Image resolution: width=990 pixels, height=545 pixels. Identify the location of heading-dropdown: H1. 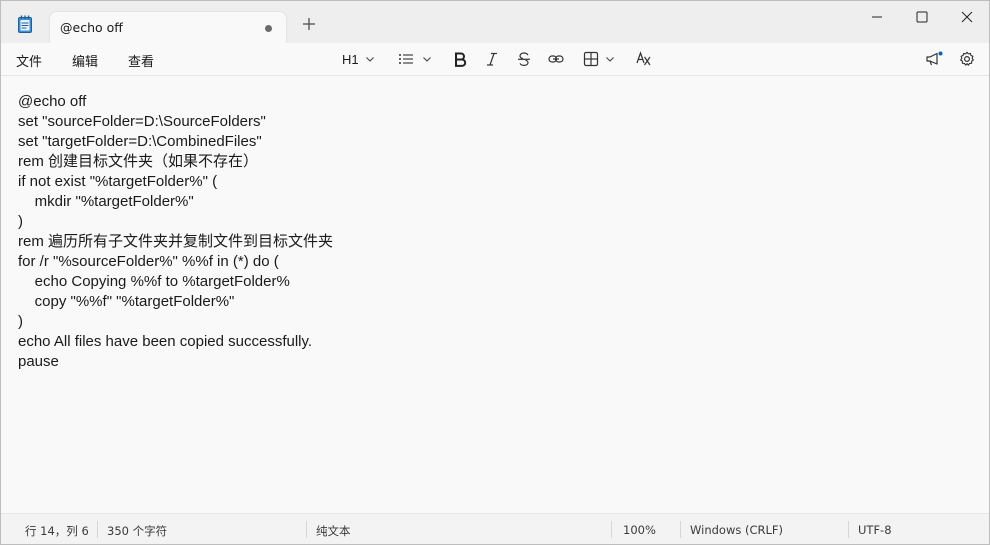
(358, 59).